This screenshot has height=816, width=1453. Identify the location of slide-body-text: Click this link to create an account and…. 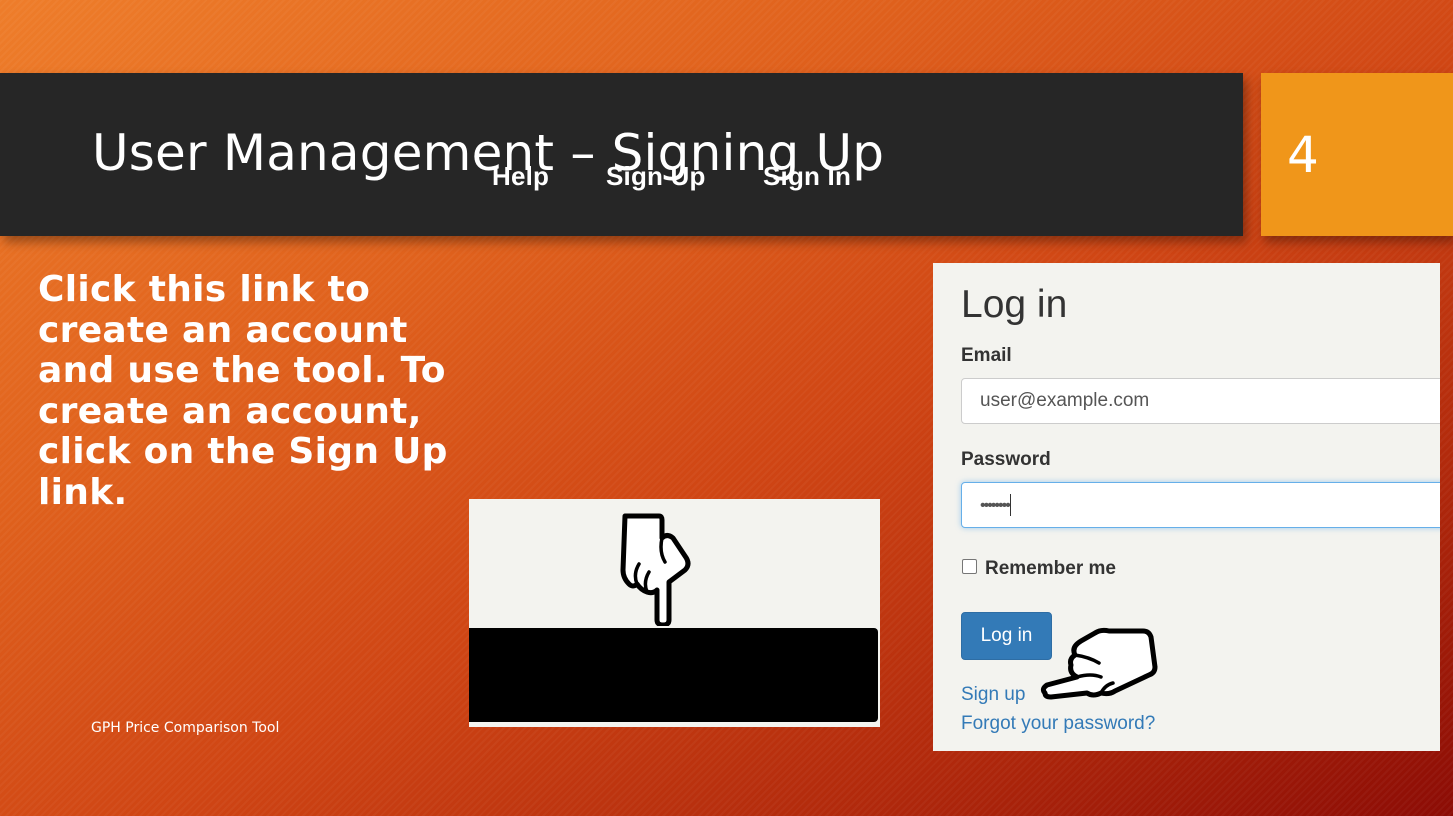
(243, 391).